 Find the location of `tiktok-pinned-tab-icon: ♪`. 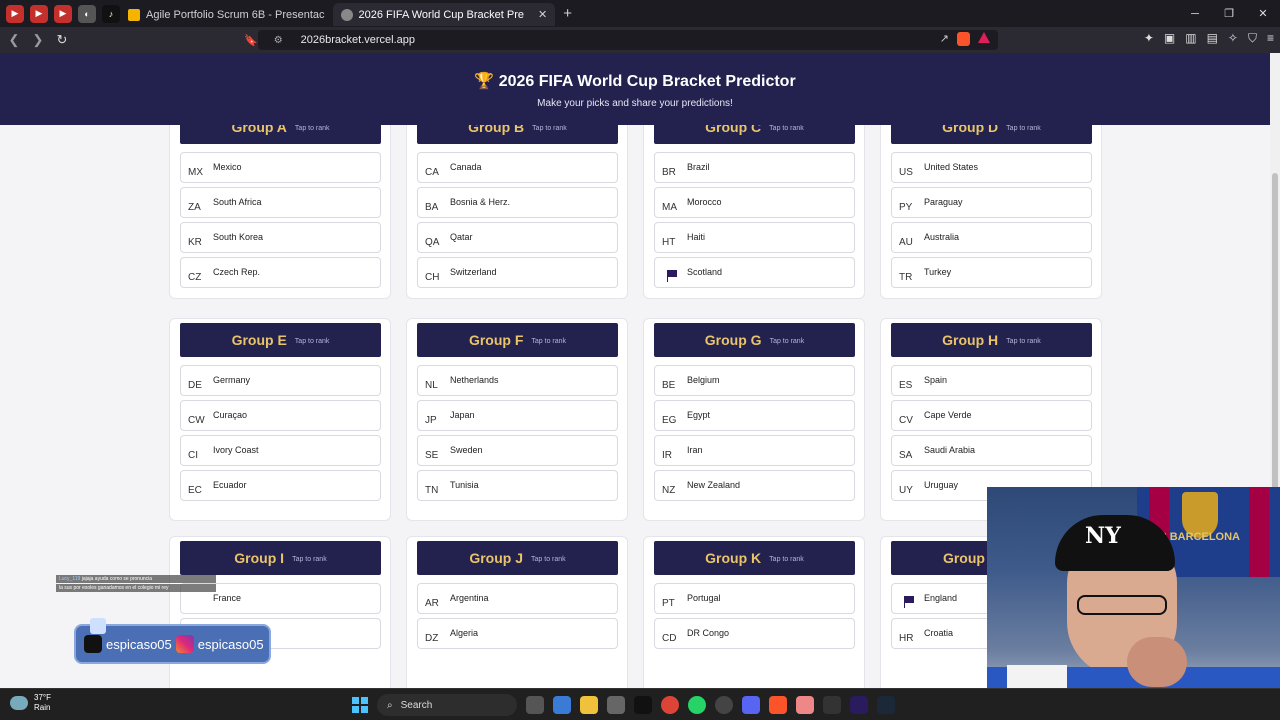

tiktok-pinned-tab-icon: ♪ is located at coordinates (111, 13).